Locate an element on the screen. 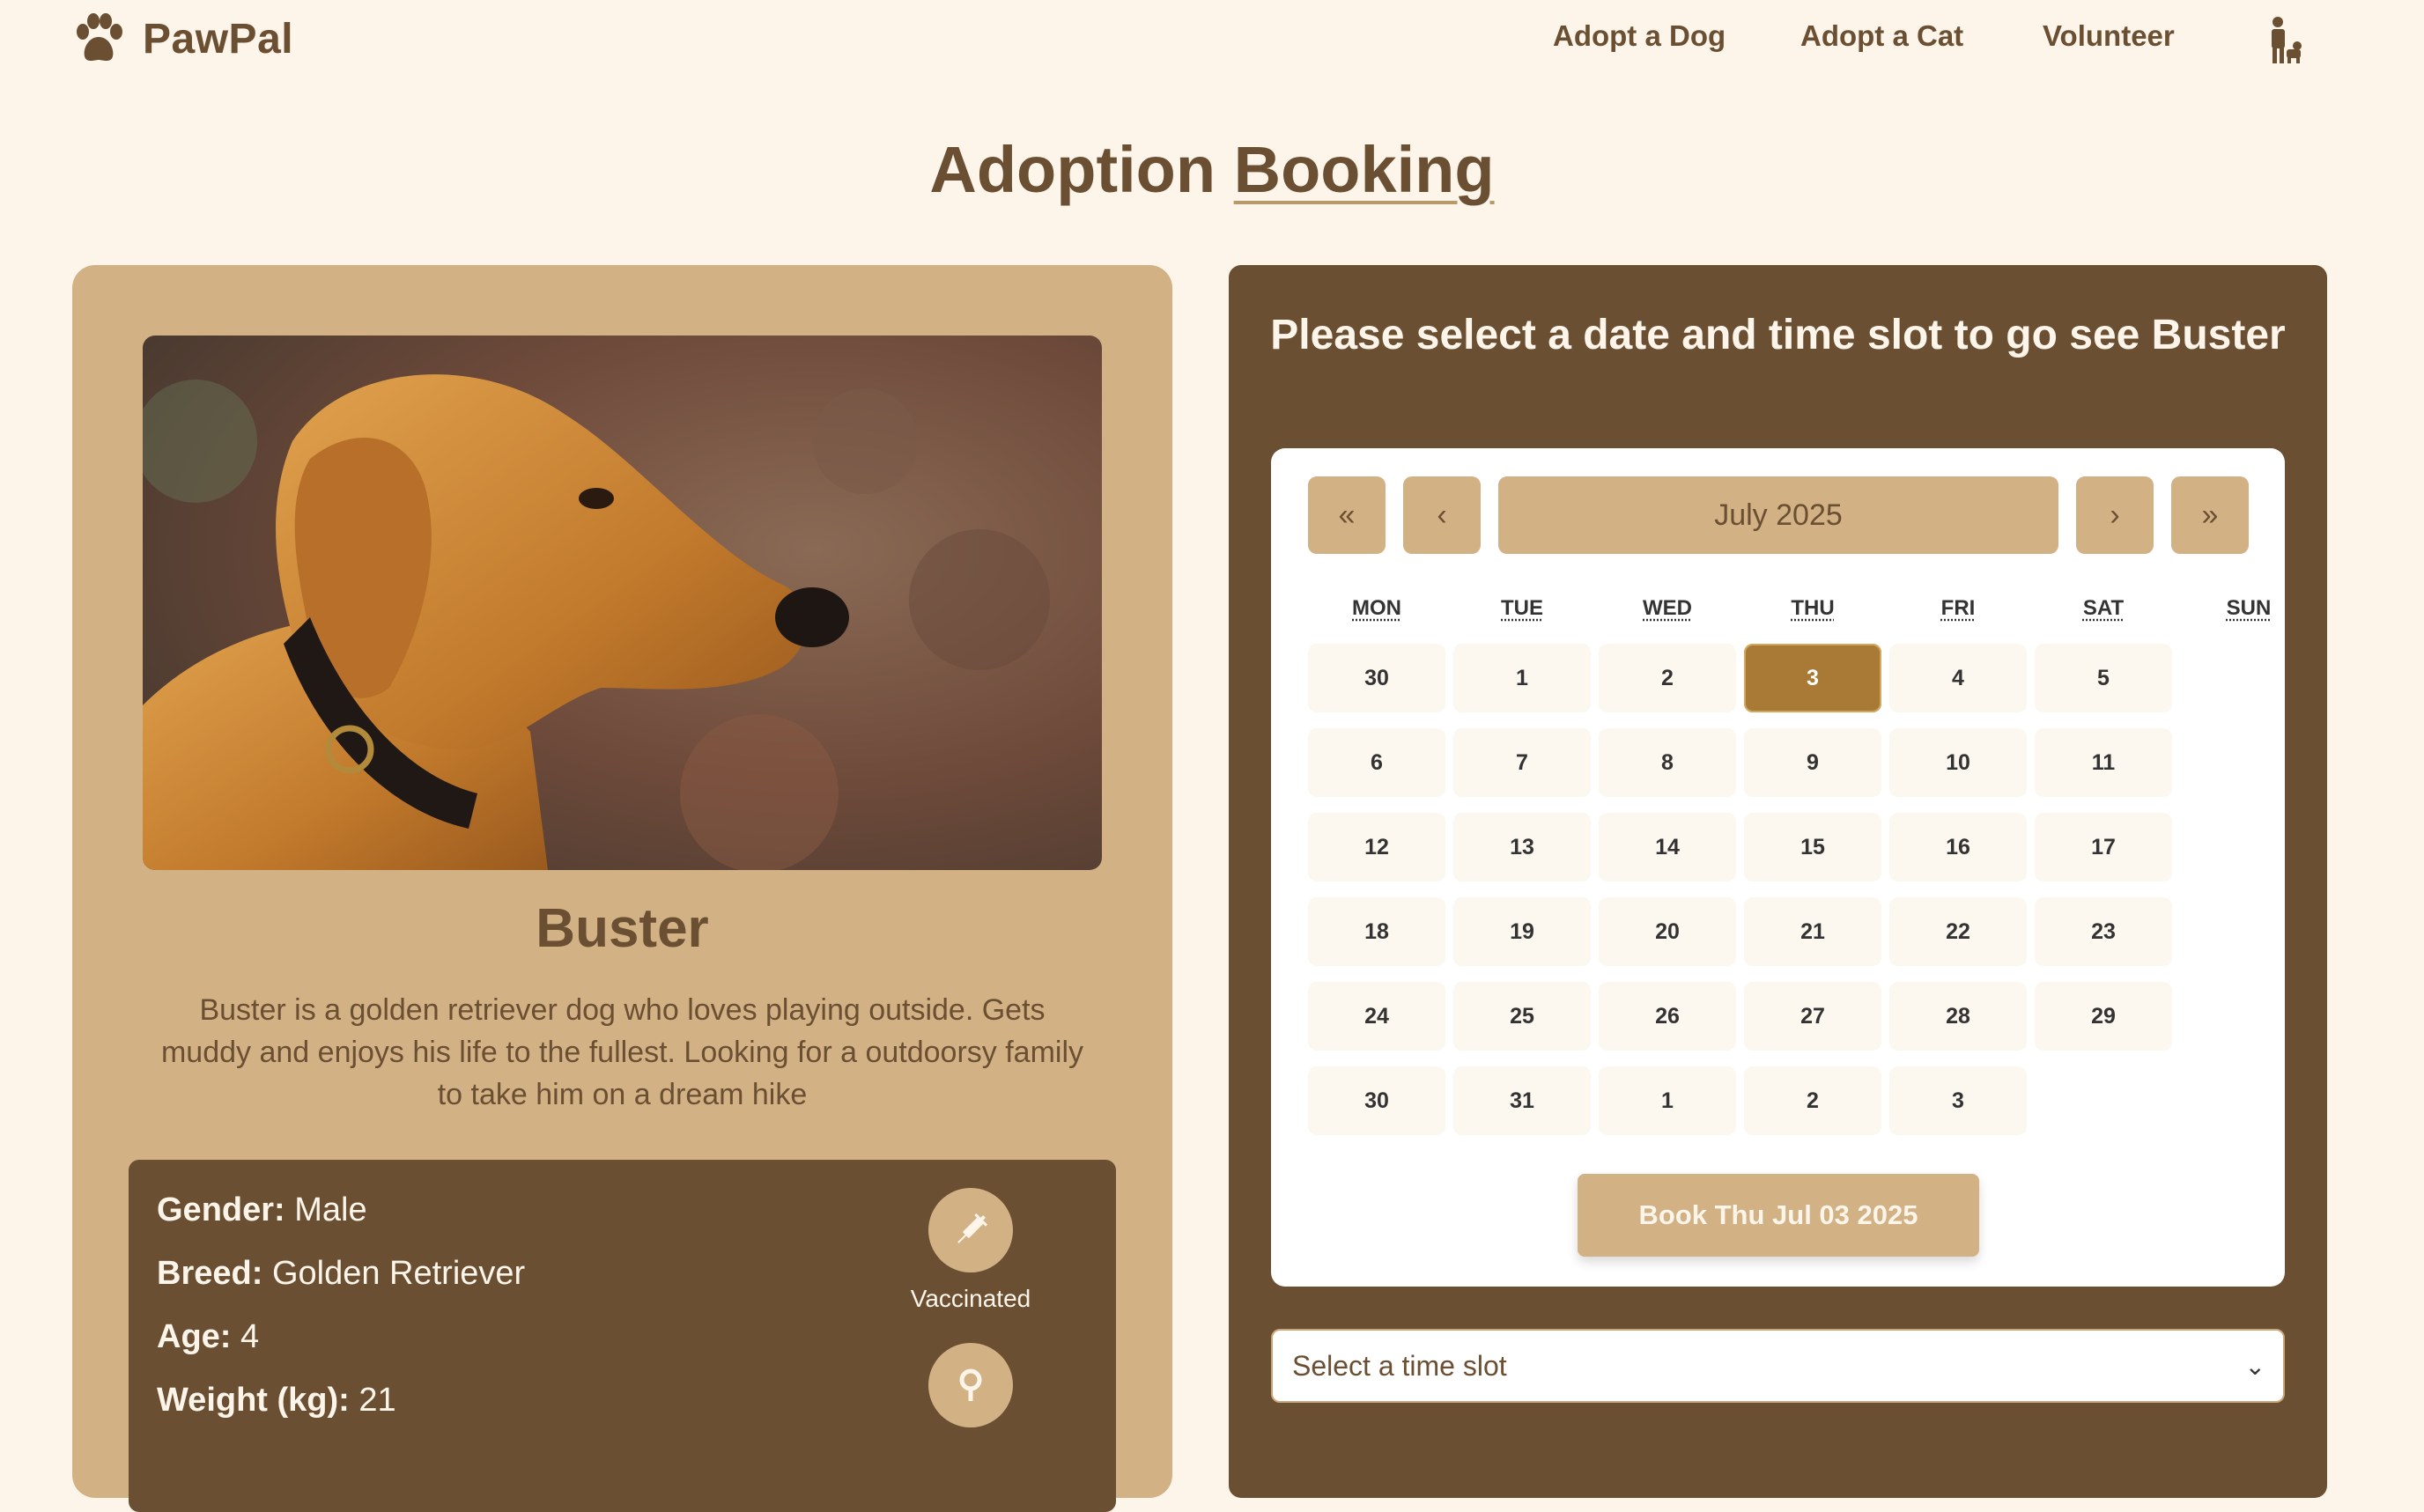 The width and height of the screenshot is (2424, 1512). prev-month-button: ‹ is located at coordinates (1442, 515).